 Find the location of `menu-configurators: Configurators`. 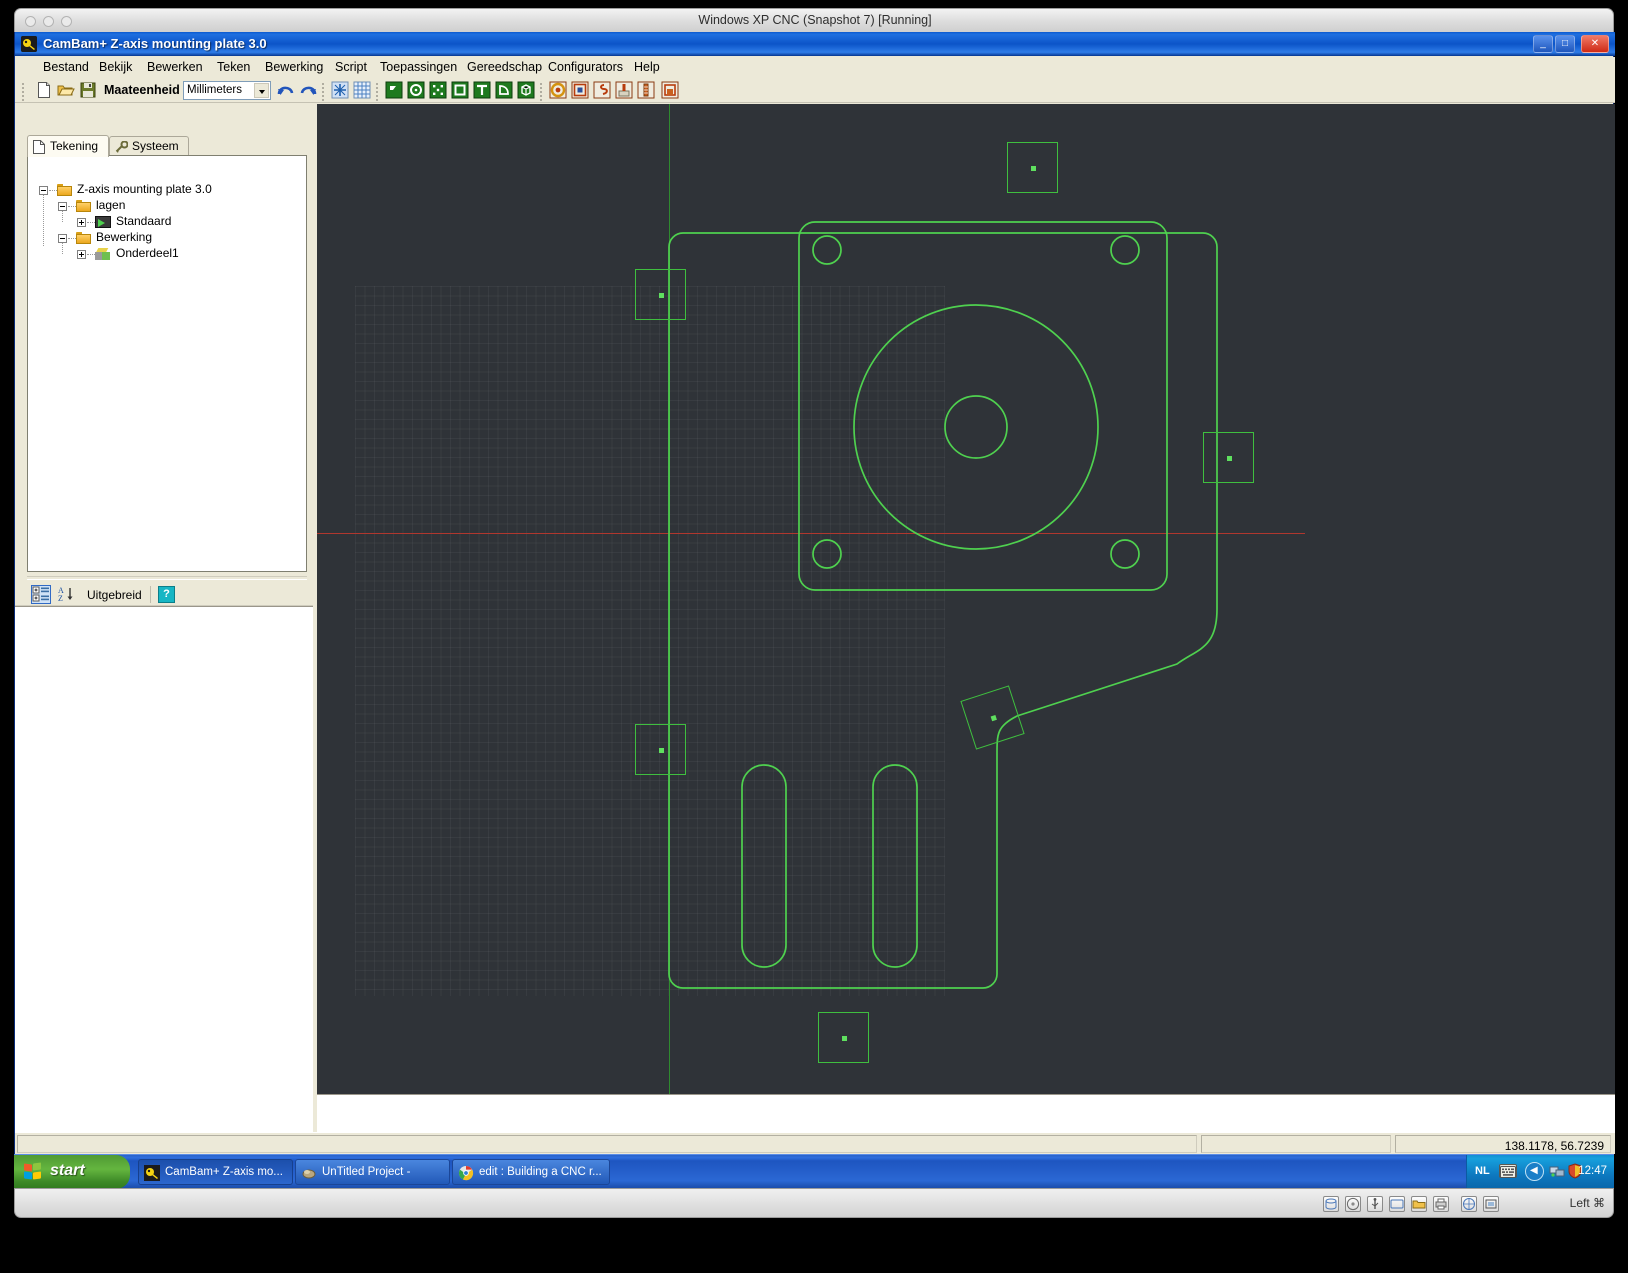

menu-configurators: Configurators is located at coordinates (585, 67).